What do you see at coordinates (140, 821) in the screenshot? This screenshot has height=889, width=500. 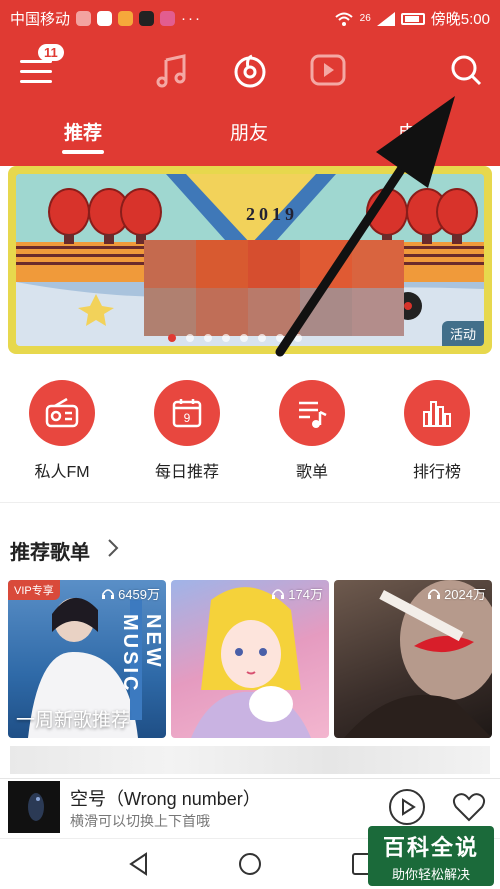 I see `song-hint: 横滑可以切换上下首哦` at bounding box center [140, 821].